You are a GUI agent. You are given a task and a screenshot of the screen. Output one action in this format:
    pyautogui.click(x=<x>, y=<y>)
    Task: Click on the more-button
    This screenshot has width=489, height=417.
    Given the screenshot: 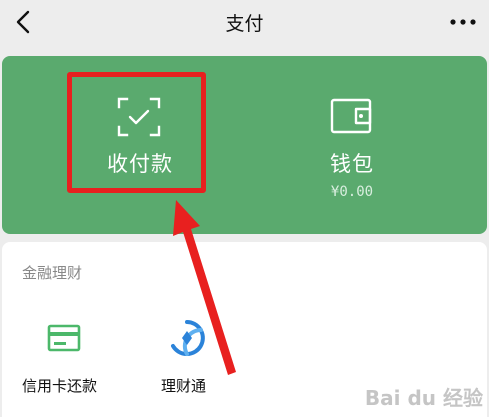 What is the action you would take?
    pyautogui.click(x=463, y=22)
    